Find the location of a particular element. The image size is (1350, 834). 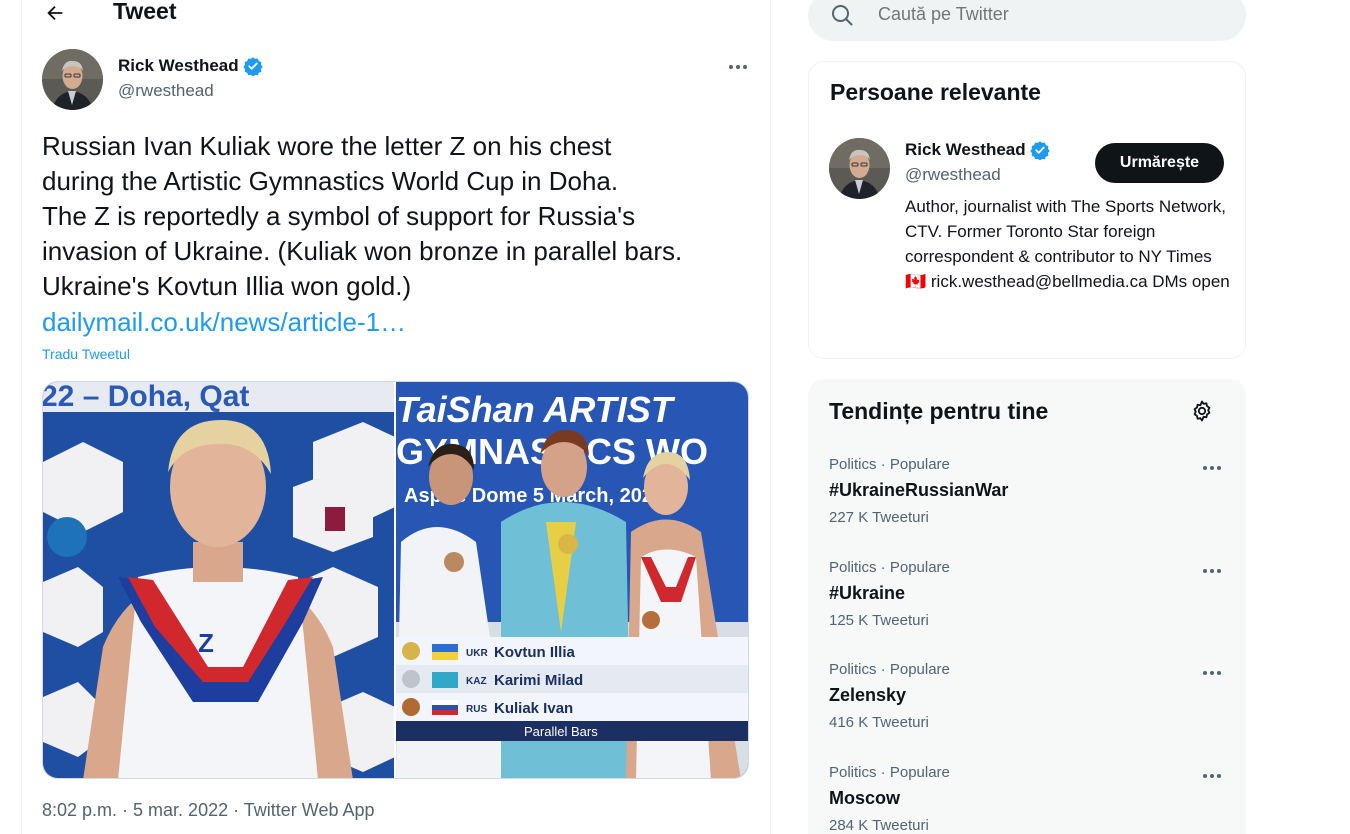

podium-country-3: RUS is located at coordinates (476, 709).